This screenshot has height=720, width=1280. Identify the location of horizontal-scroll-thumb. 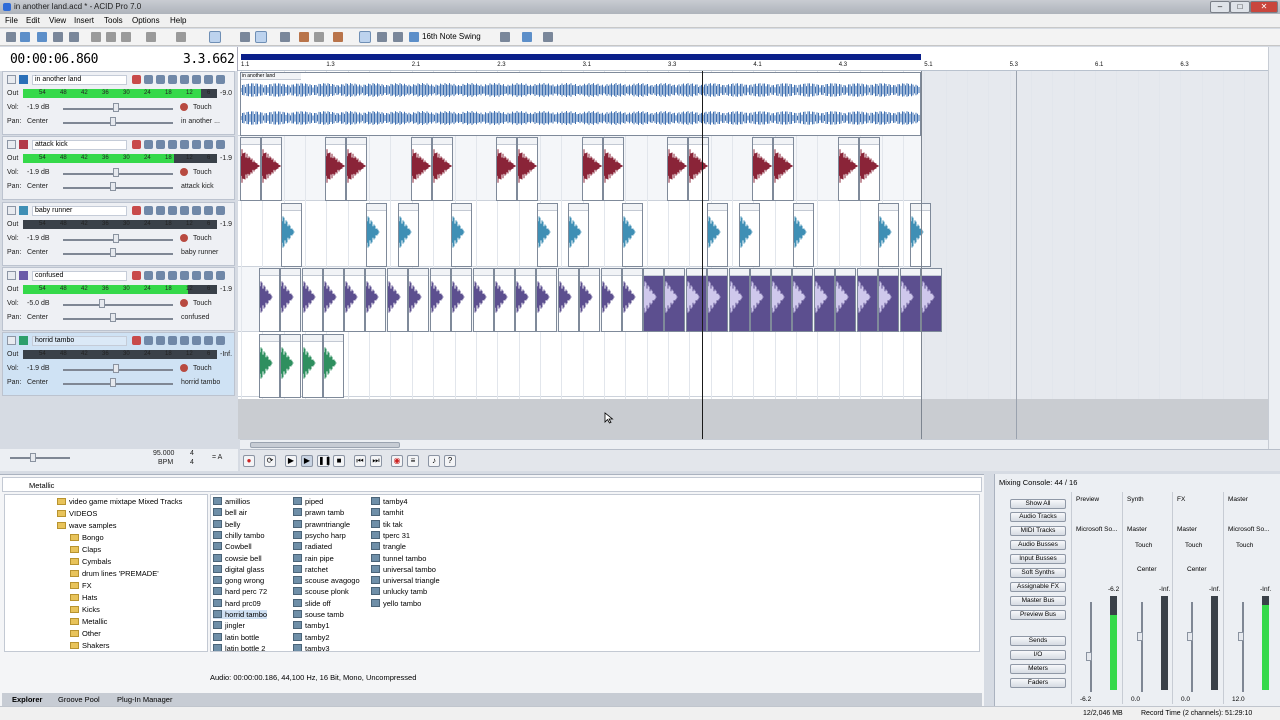
(325, 445).